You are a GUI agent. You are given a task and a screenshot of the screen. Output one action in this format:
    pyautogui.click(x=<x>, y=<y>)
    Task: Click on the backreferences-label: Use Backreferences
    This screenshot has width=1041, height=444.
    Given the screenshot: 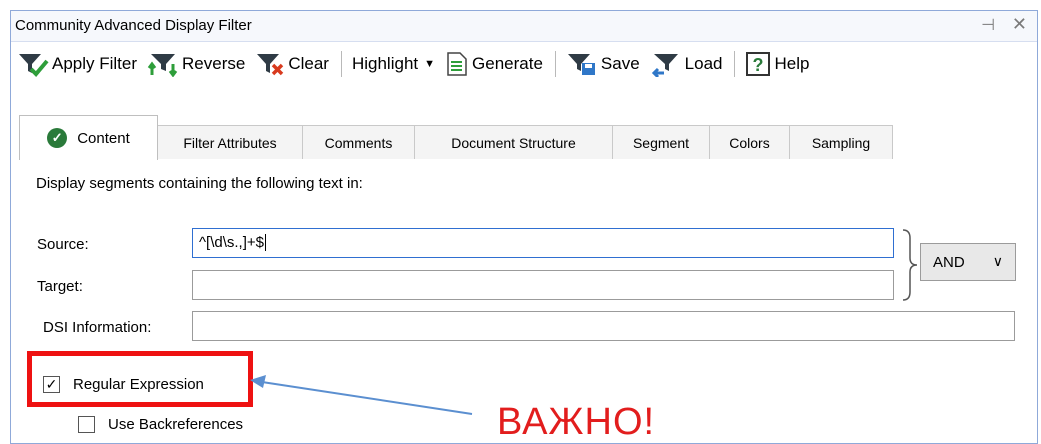 What is the action you would take?
    pyautogui.click(x=176, y=424)
    